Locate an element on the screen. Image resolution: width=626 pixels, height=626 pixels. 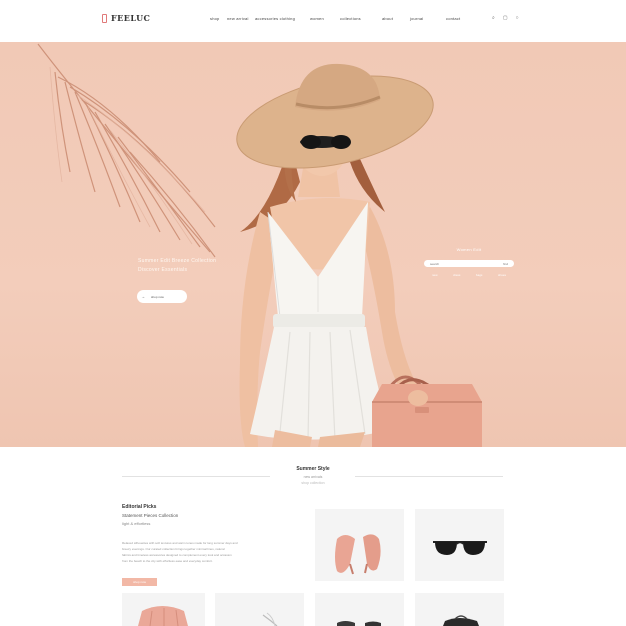
section-subtitle: new arrivals is located at coordinates (313, 477).